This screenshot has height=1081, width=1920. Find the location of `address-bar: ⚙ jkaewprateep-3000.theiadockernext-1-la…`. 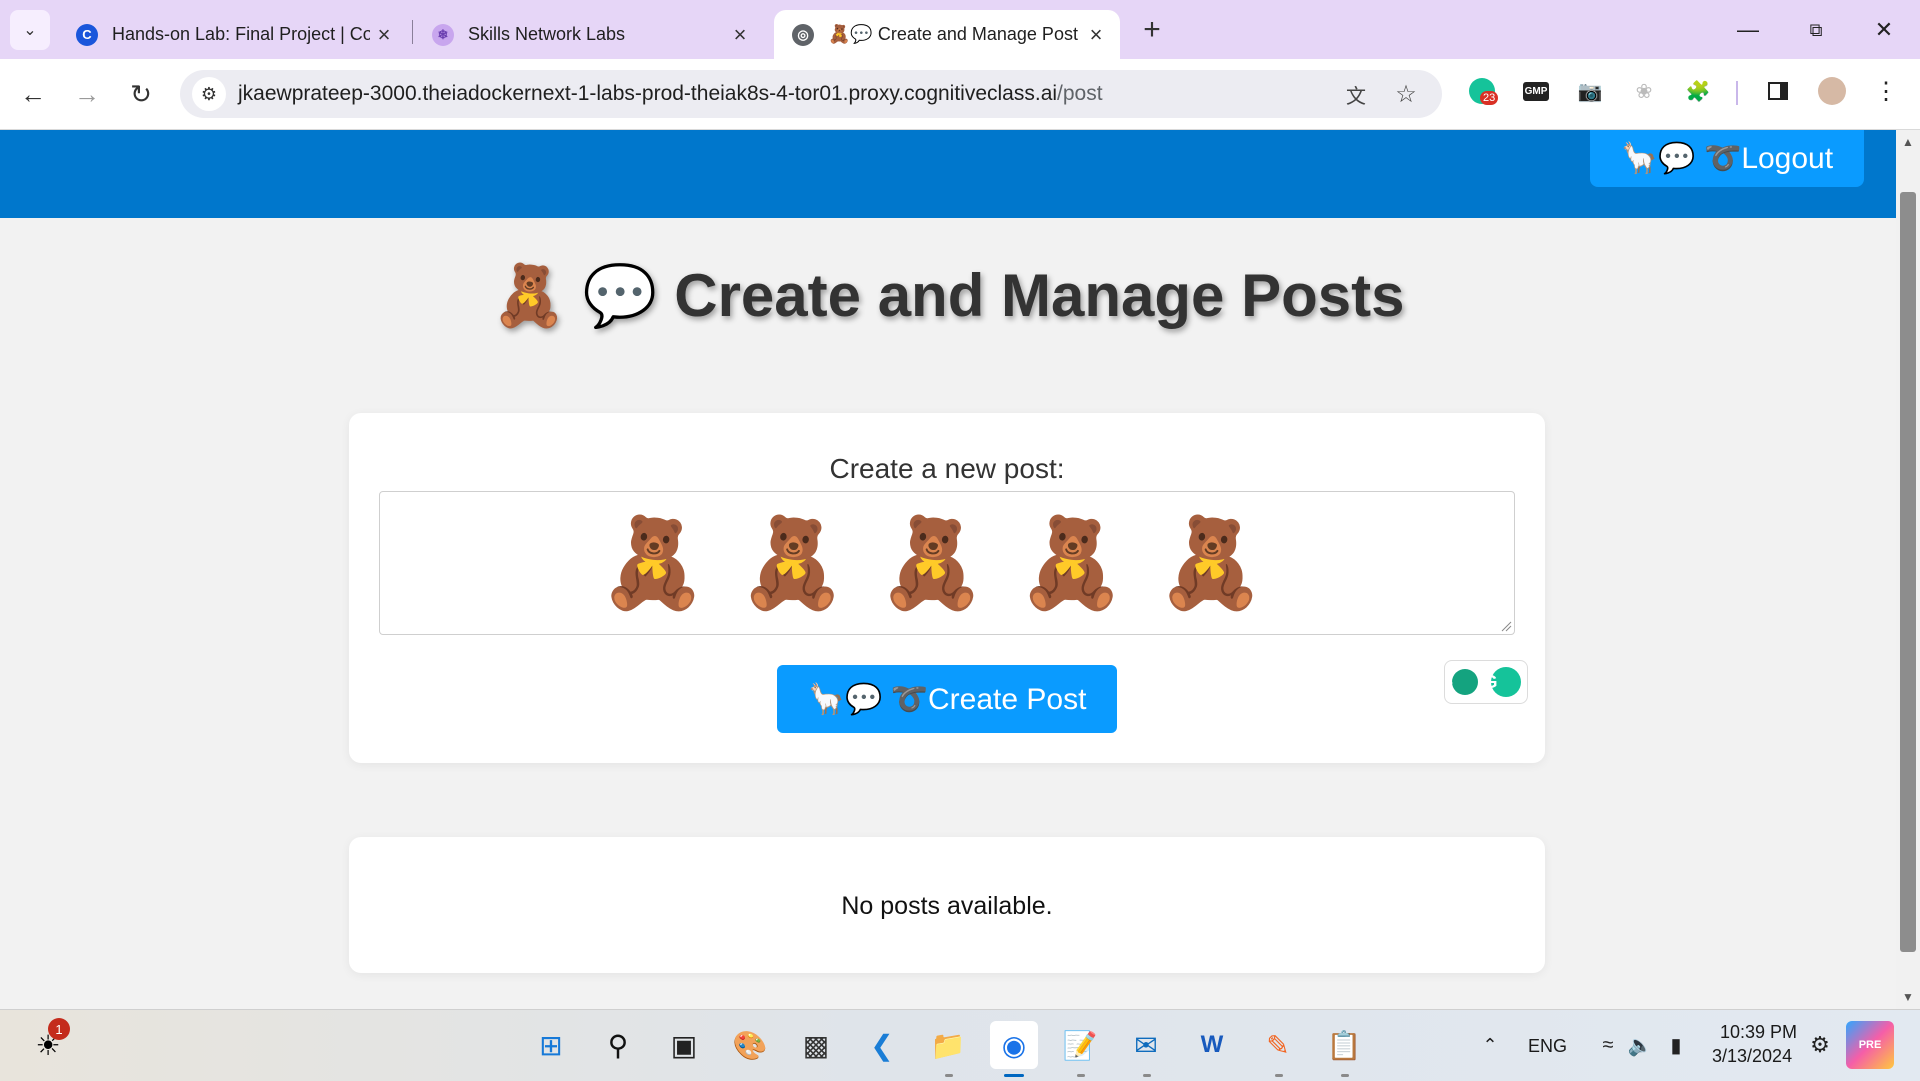

address-bar: ⚙ jkaewprateep-3000.theiadockernext-1-la… is located at coordinates (811, 94).